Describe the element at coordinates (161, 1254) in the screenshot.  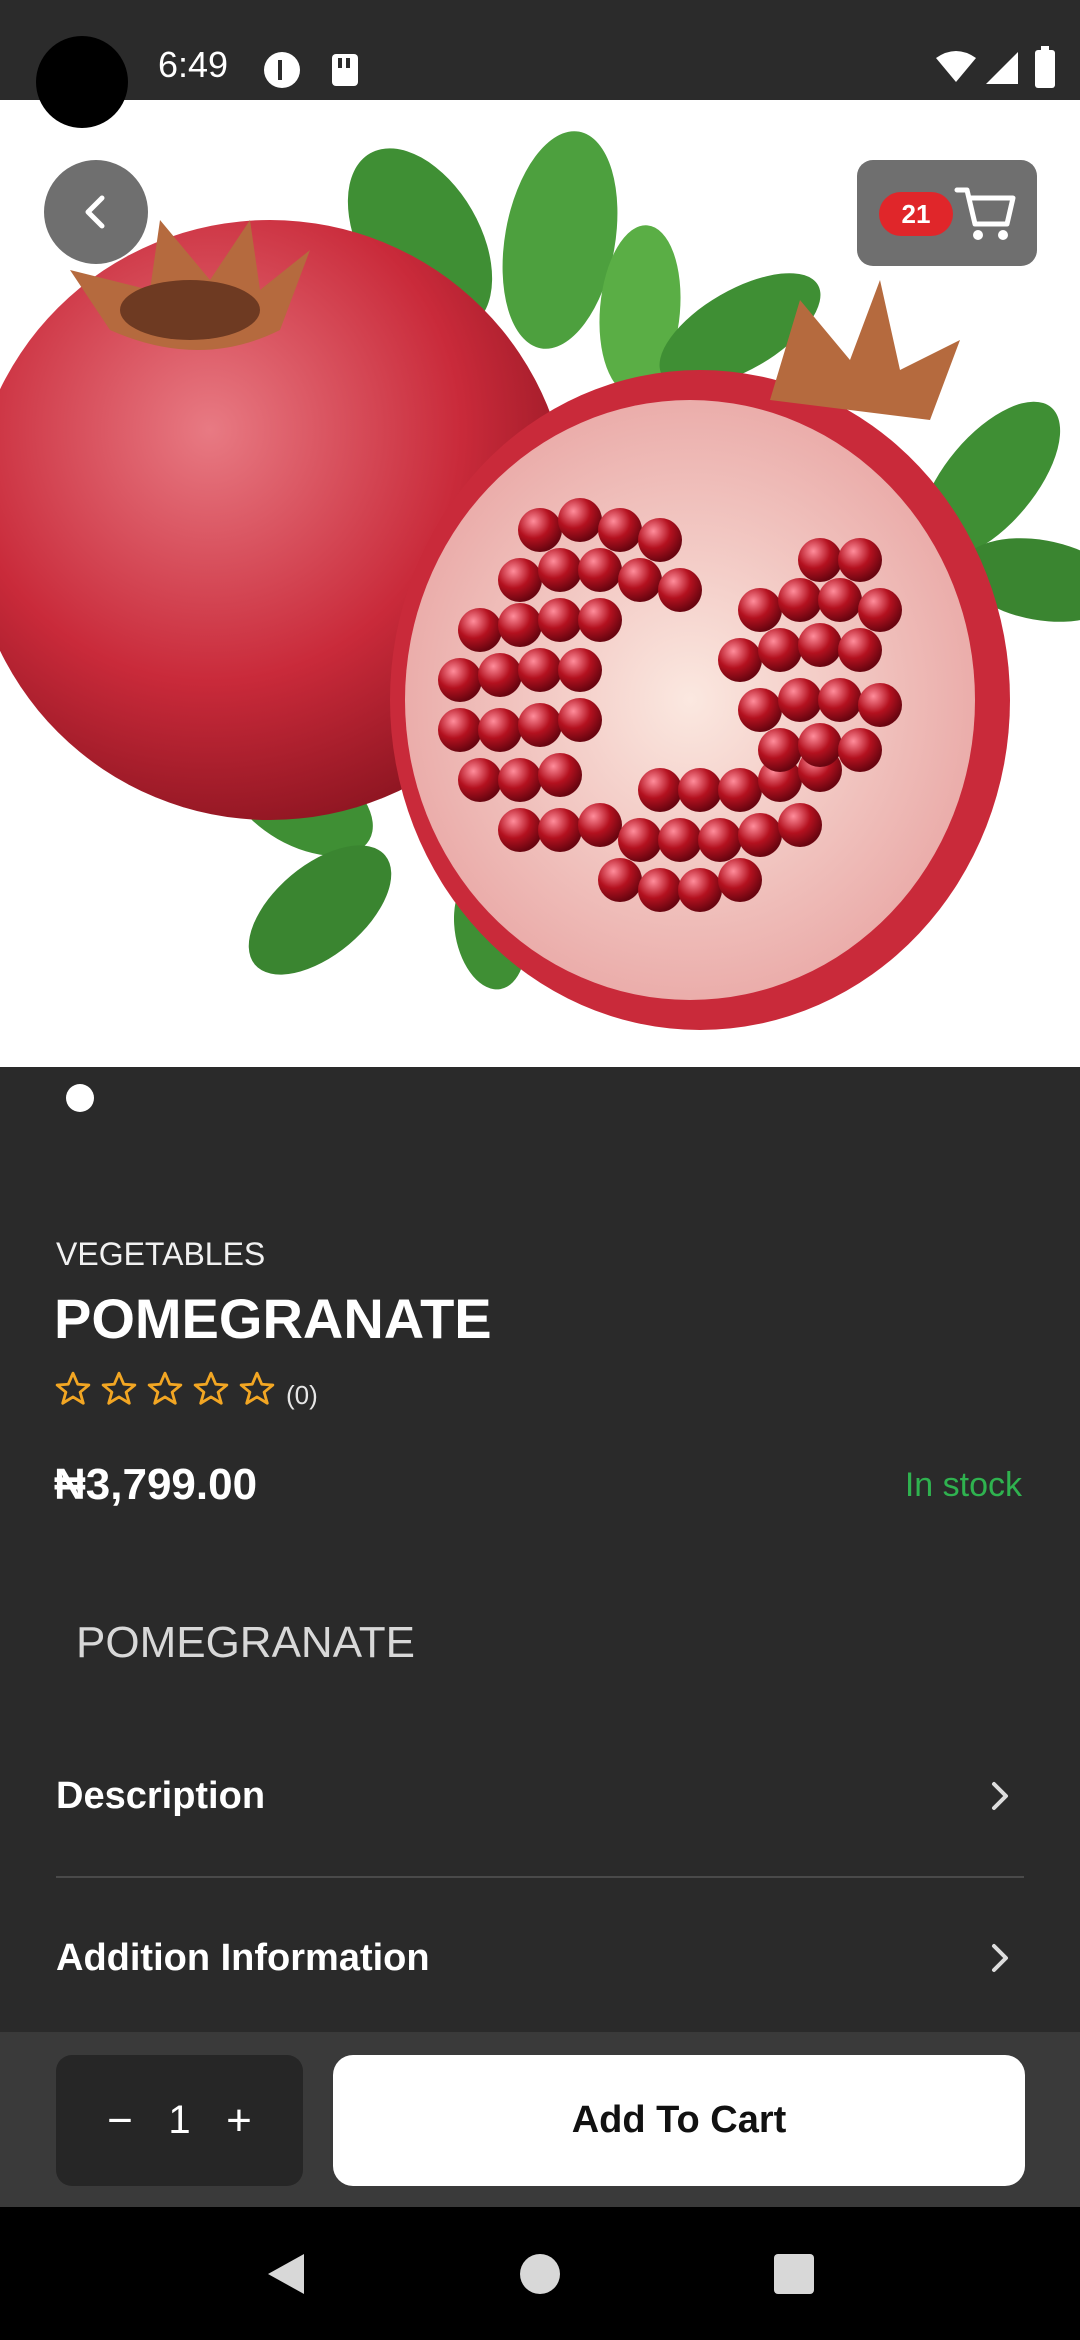
I see `product-category: VEGETABLES` at that location.